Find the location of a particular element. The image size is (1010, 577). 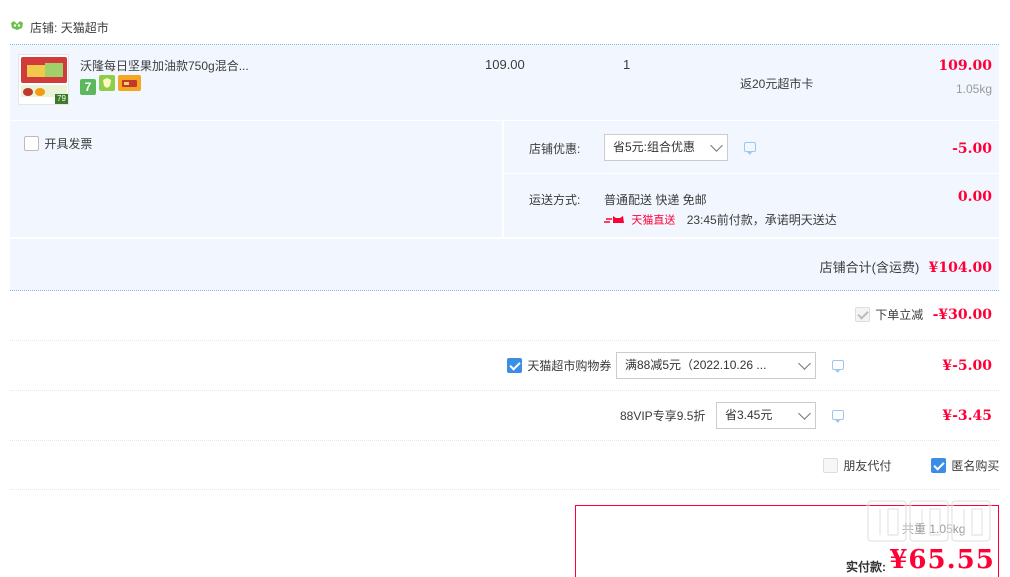

shop-discount-label: 店铺优惠: is located at coordinates (555, 149).